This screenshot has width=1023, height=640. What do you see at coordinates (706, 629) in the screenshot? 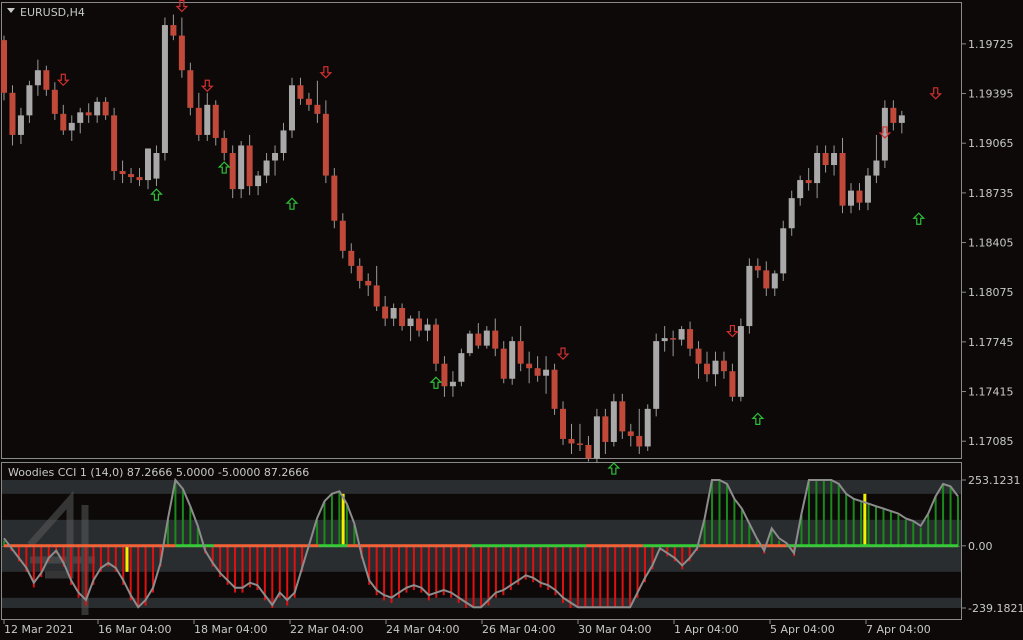
I see `time-tick-label: 1 Apr 04:00` at bounding box center [706, 629].